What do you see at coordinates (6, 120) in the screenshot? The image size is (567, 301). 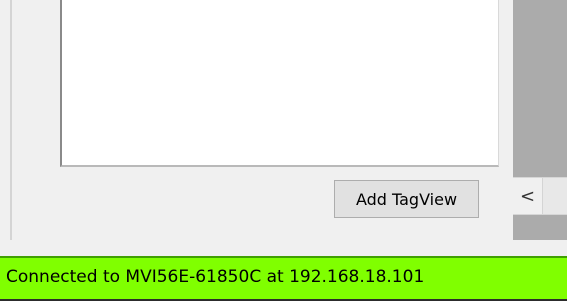 I see `window-left-edge` at bounding box center [6, 120].